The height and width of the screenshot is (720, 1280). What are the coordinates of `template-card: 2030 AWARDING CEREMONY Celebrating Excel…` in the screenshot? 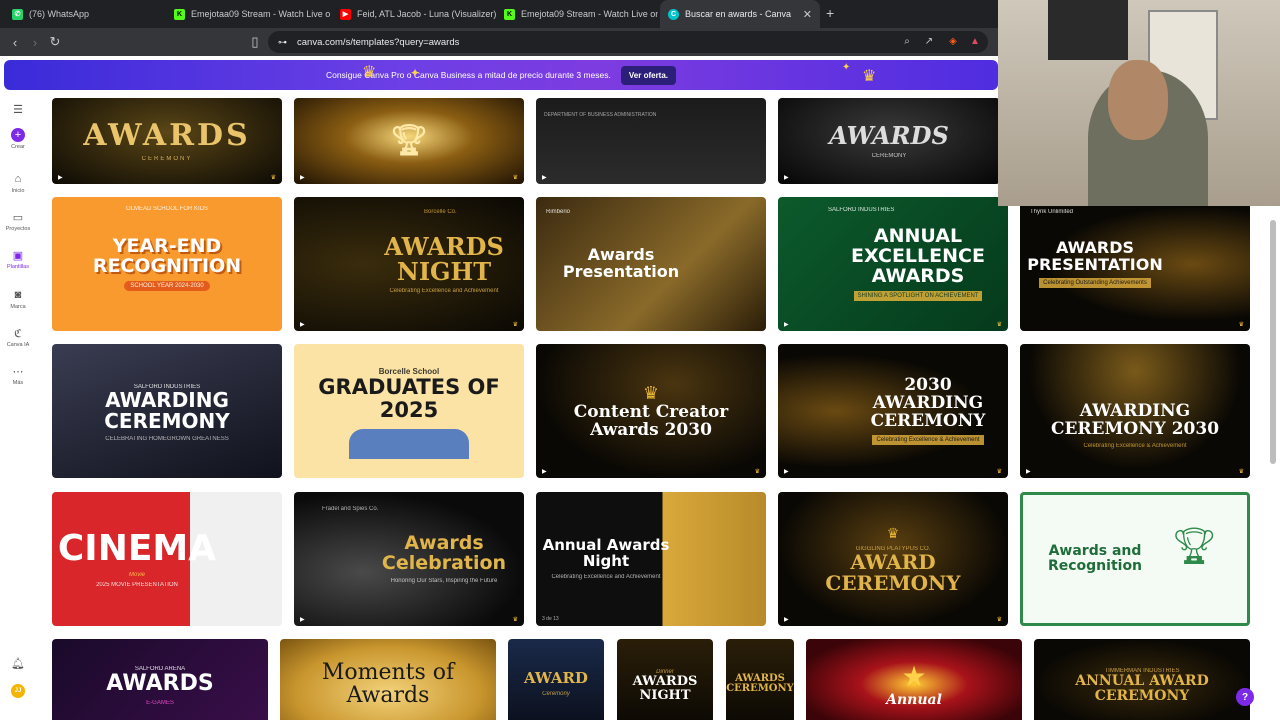 It's located at (893, 411).